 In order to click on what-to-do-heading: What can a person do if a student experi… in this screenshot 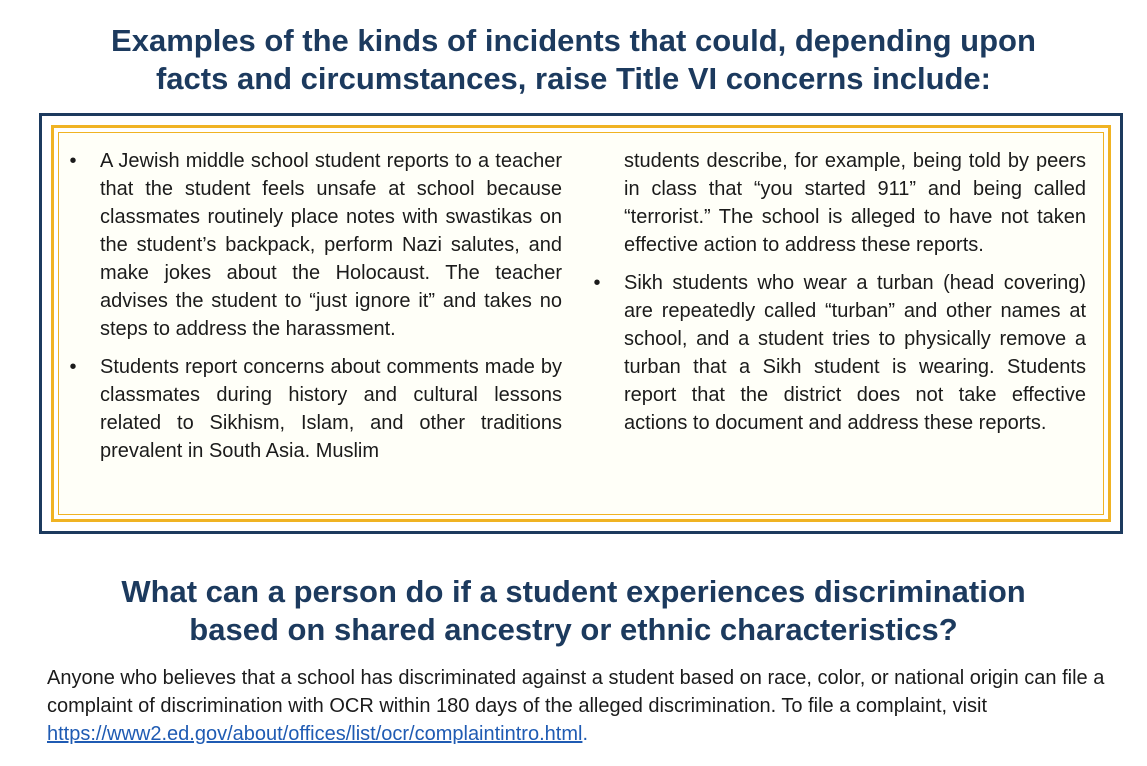, I will do `click(573, 611)`.